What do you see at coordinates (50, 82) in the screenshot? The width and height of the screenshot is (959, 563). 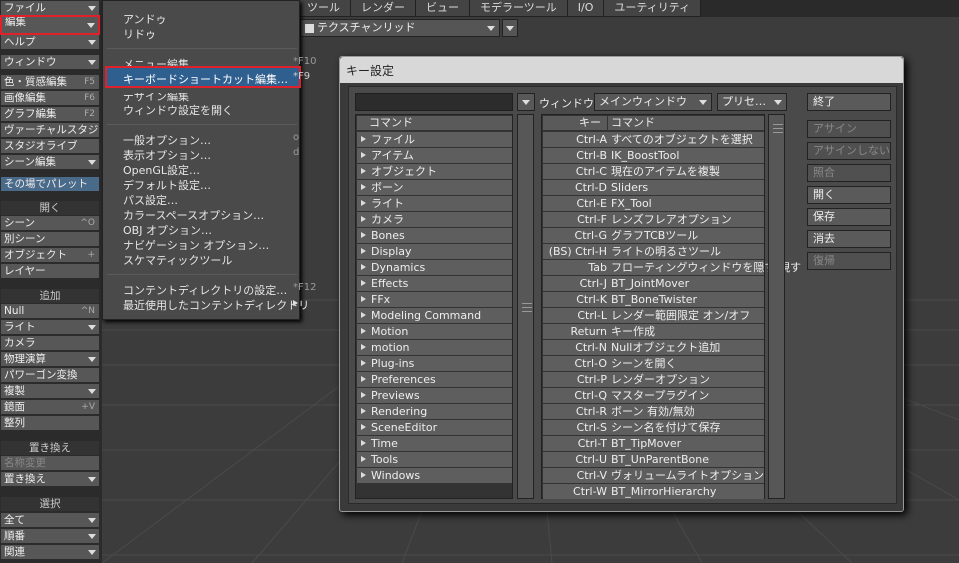 I see `color-surface-button: 色・質感編集 F5` at bounding box center [50, 82].